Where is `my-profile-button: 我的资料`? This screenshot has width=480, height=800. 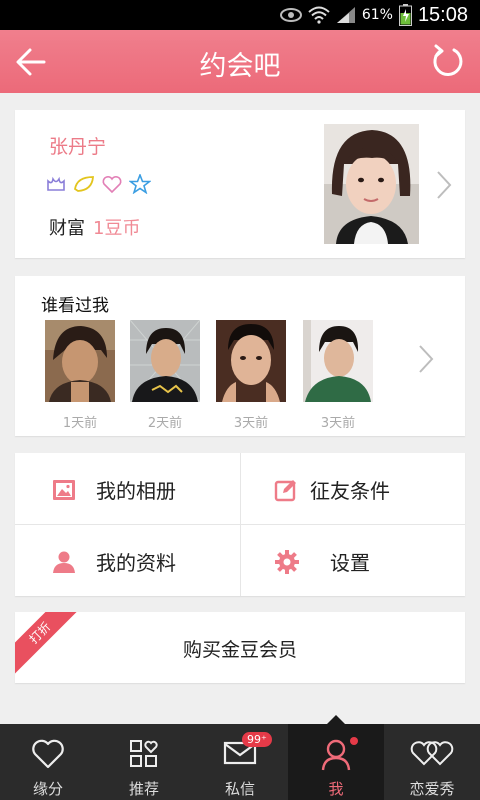
my-profile-button: 我的资料 is located at coordinates (114, 561).